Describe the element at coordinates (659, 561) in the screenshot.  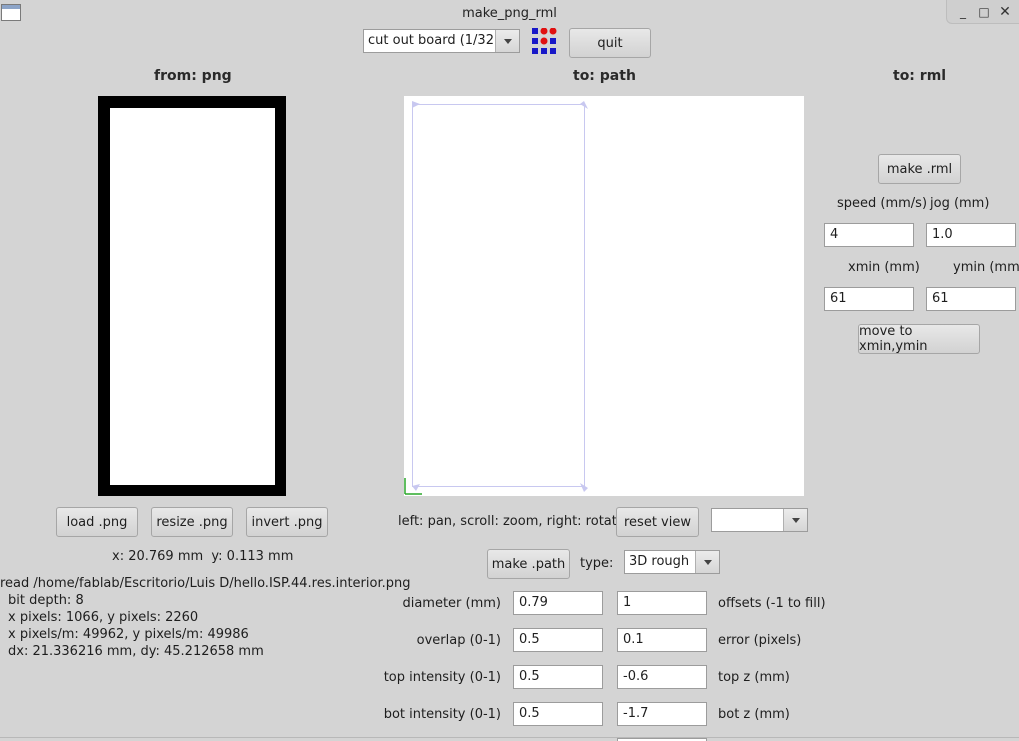
I see `path-type-value: 3D rough` at that location.